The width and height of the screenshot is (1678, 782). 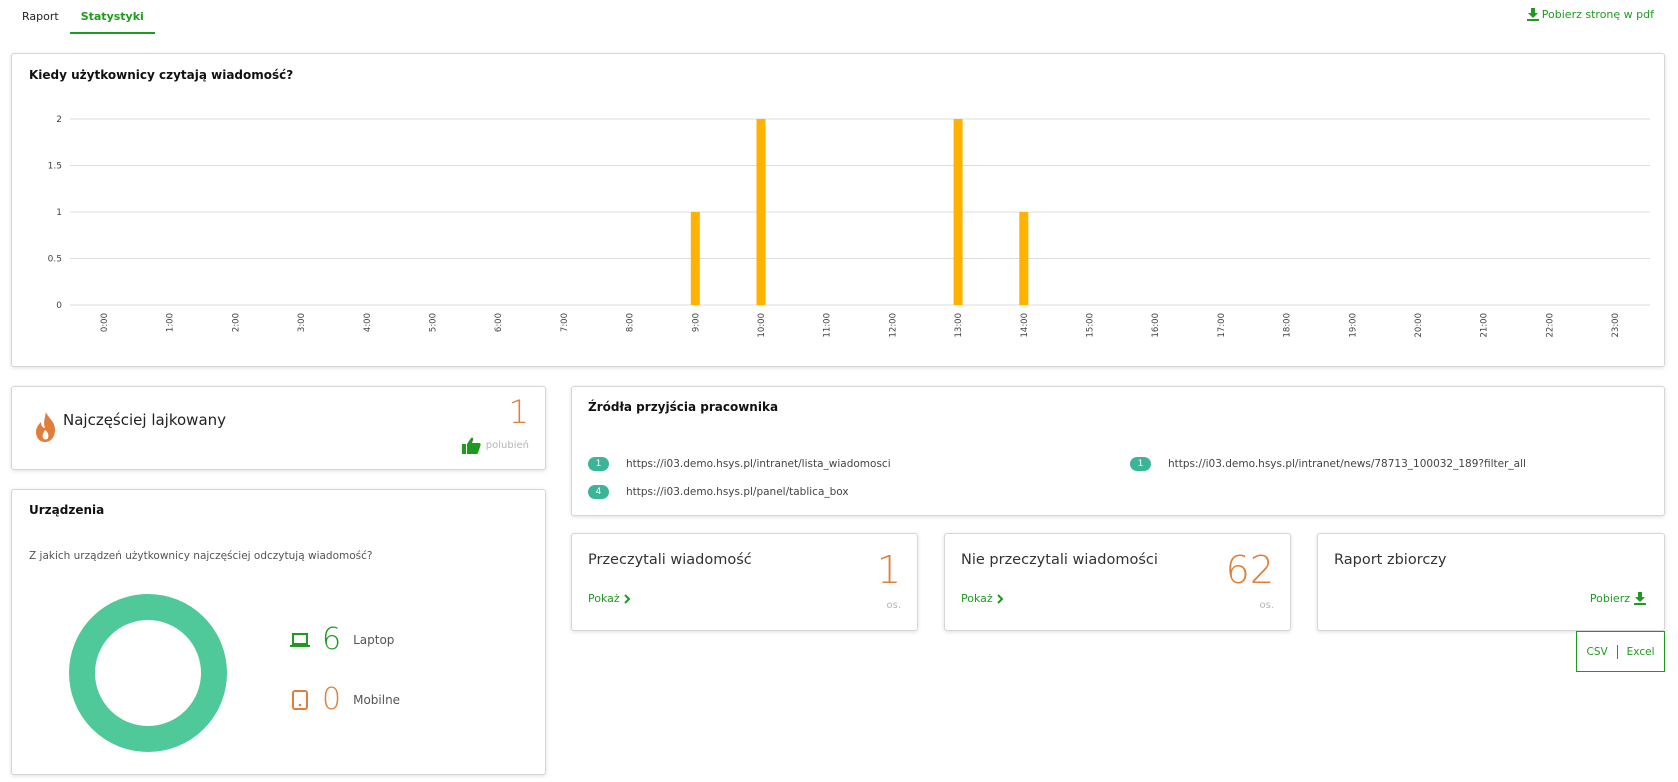 I want to click on report-download-button: Pobierz, so click(x=1618, y=598).